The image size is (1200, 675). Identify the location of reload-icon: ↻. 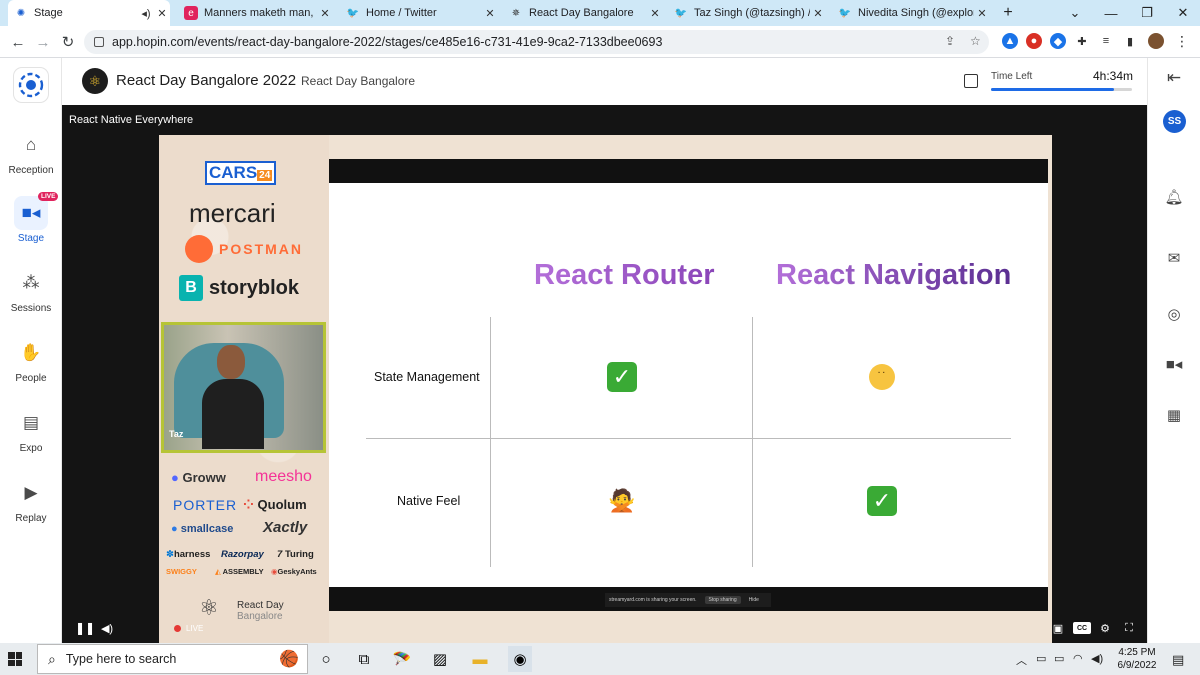
(68, 42).